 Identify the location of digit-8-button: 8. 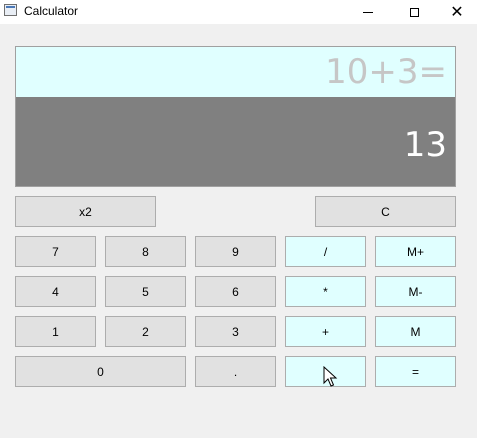
(145, 251).